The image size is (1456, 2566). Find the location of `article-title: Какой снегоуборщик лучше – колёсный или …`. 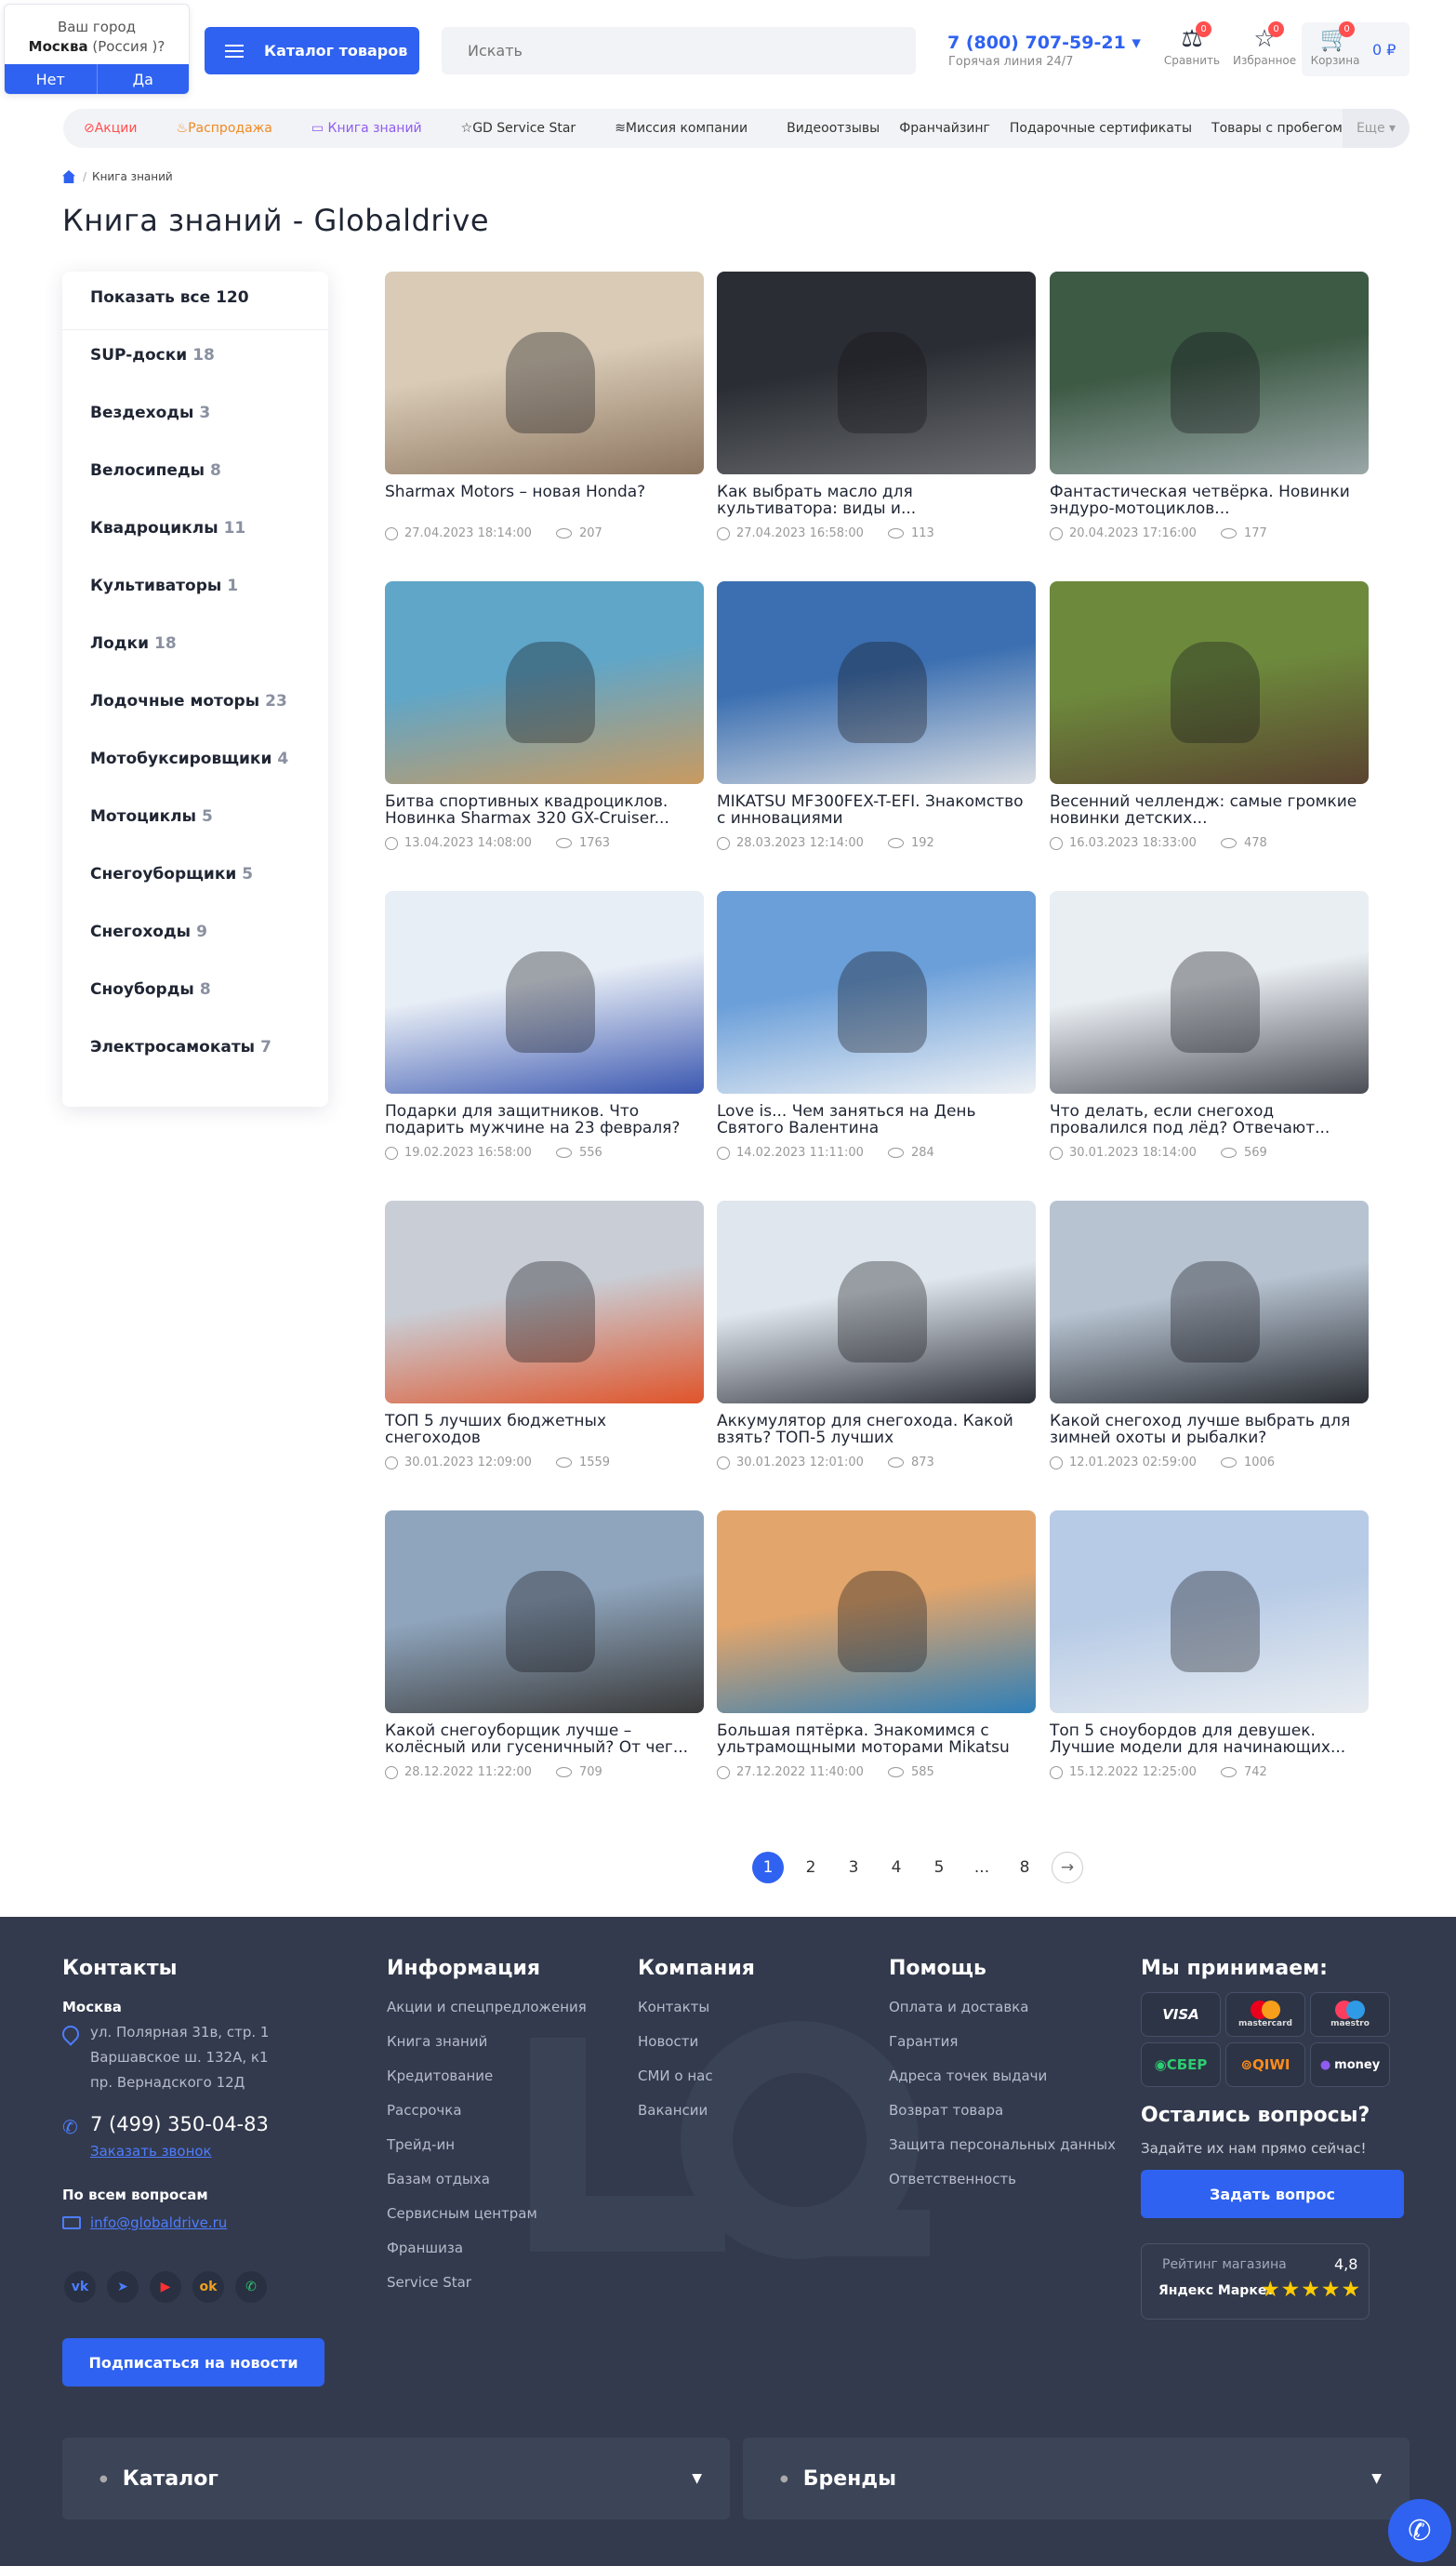

article-title: Какой снегоуборщик лучше – колёсный или … is located at coordinates (544, 1739).